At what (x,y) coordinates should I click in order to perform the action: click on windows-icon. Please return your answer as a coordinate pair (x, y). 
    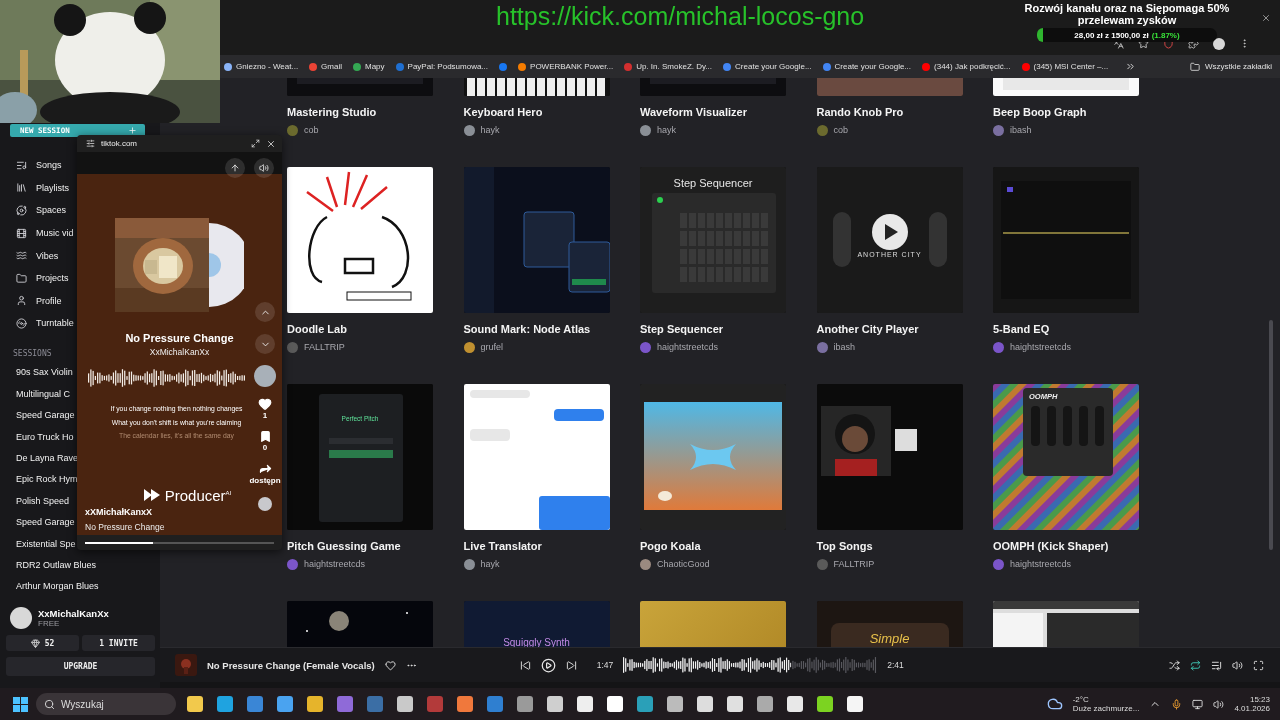
    Looking at the image, I should click on (20, 704).